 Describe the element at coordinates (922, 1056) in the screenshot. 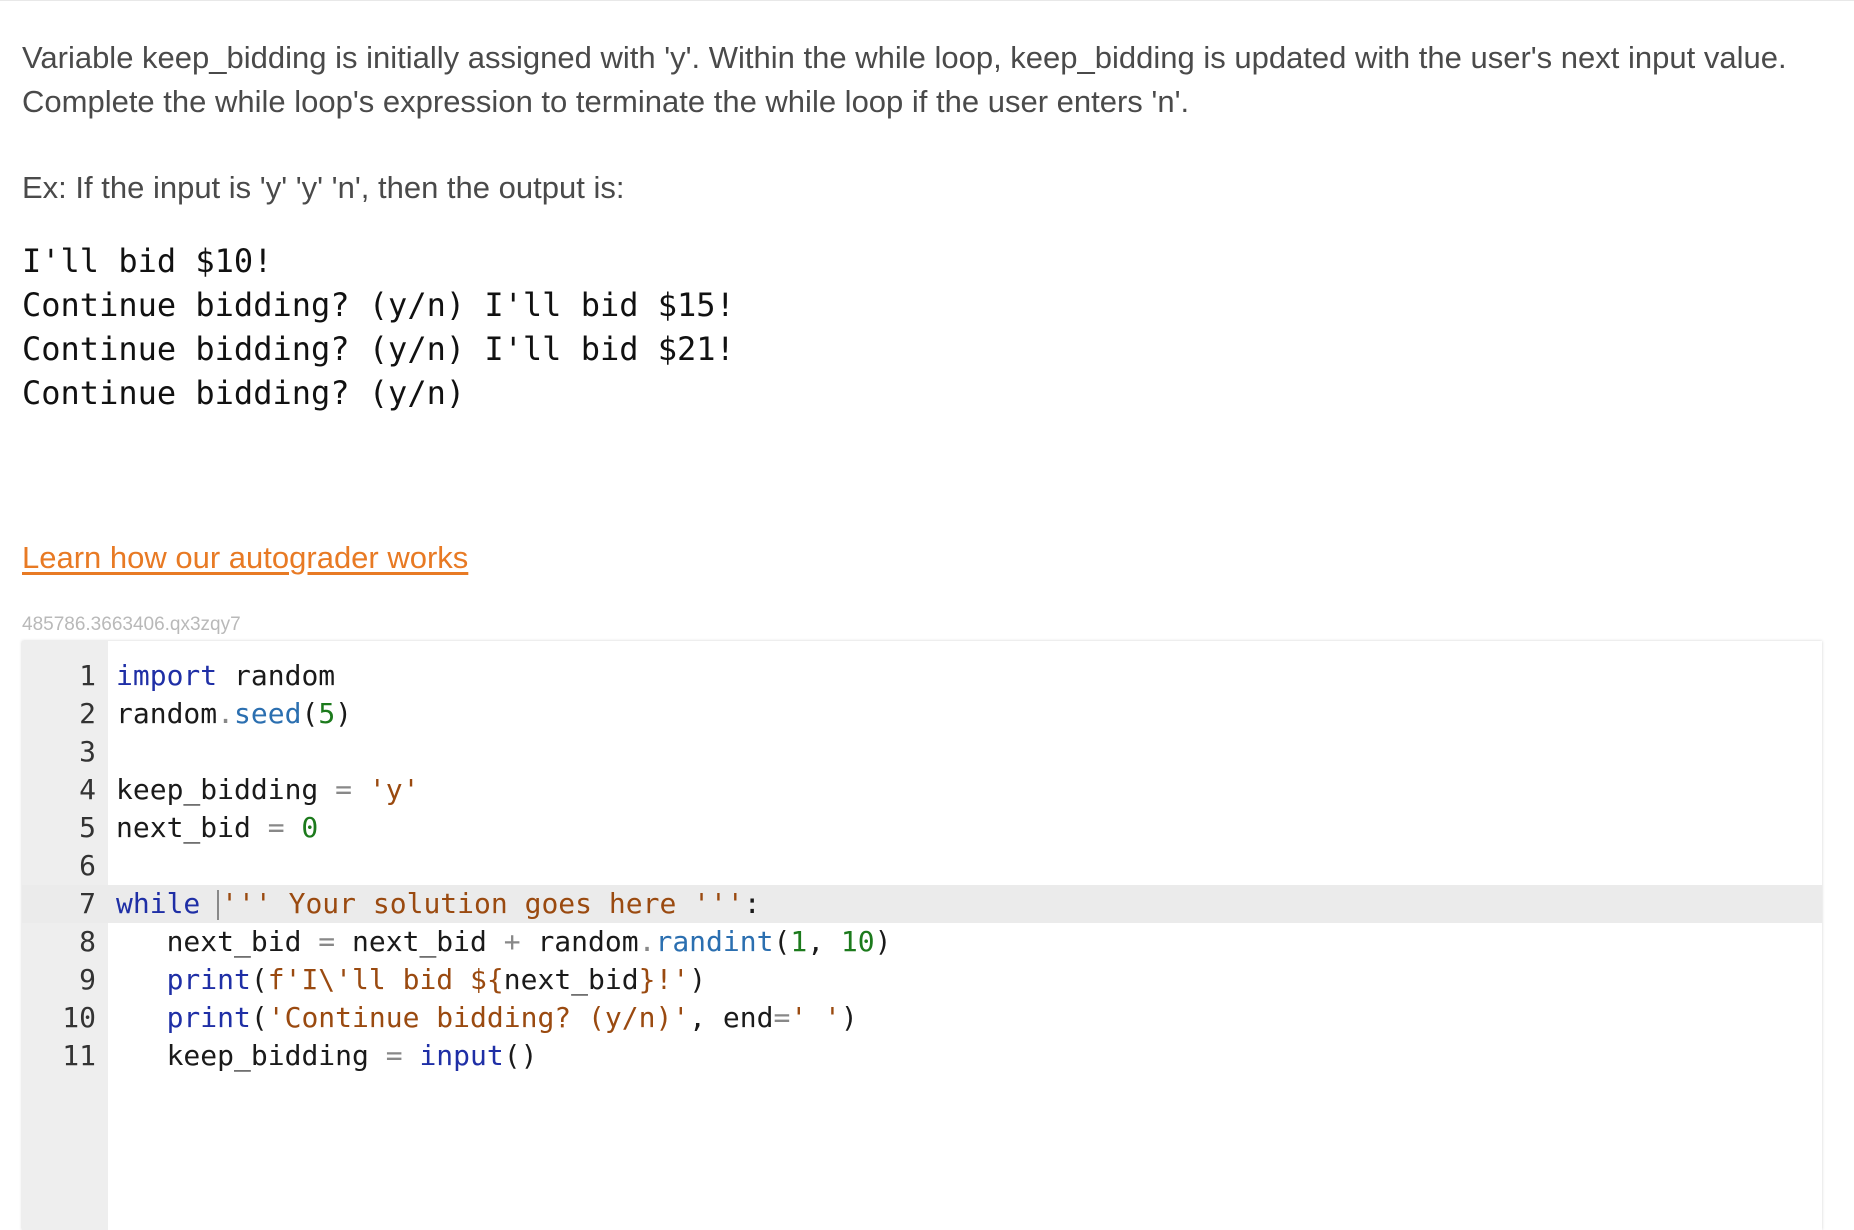

I see `code-line-11: 11 keep_bidding = input()` at that location.